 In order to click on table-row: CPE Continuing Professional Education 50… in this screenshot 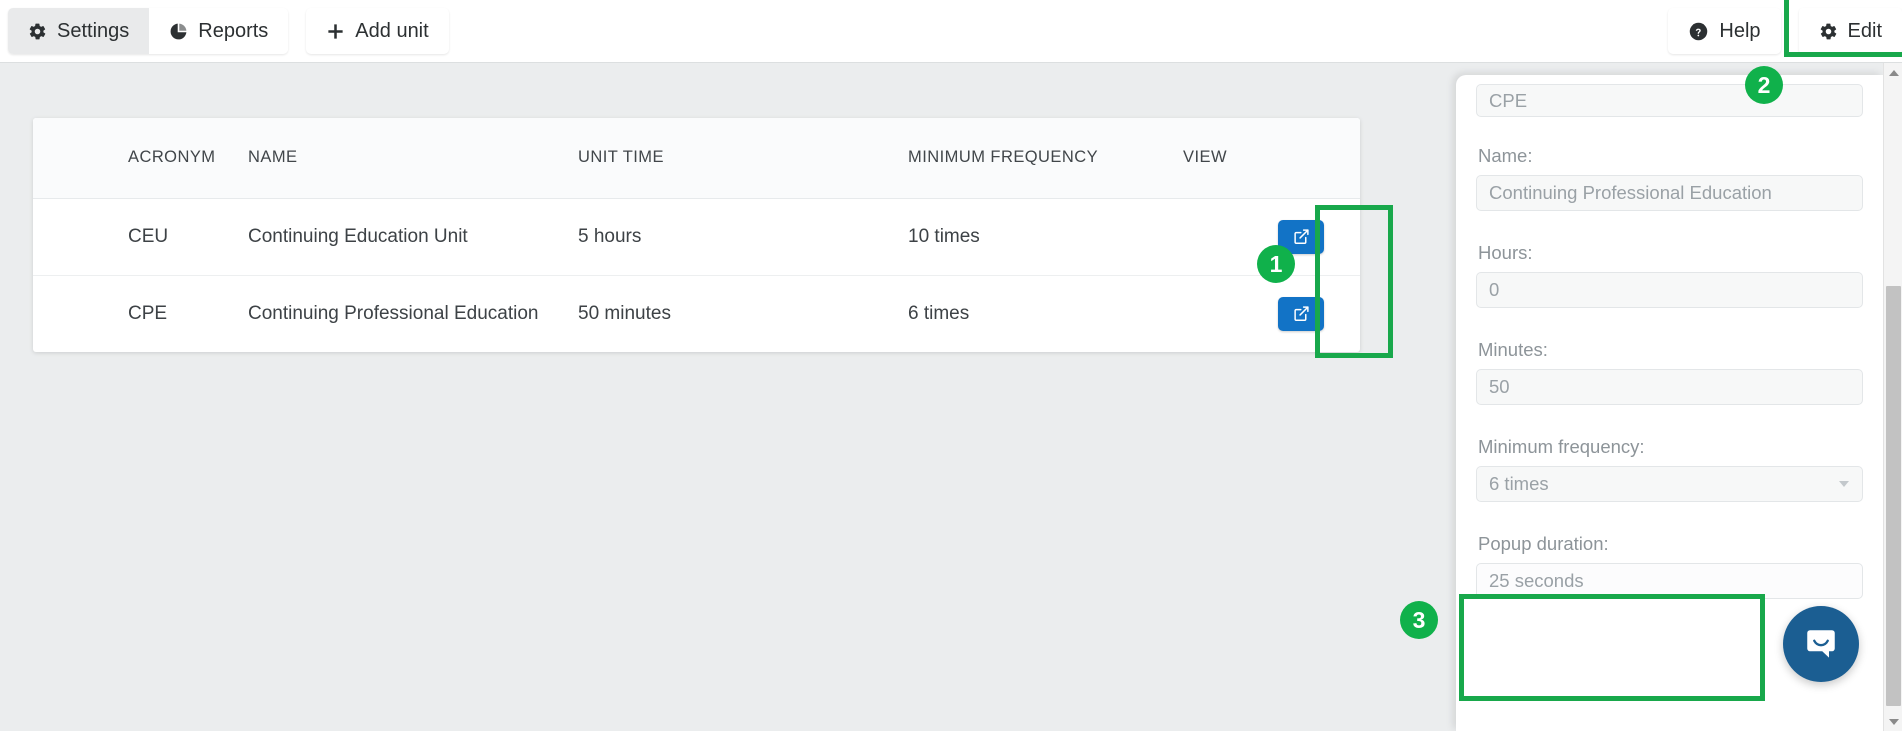, I will do `click(696, 313)`.